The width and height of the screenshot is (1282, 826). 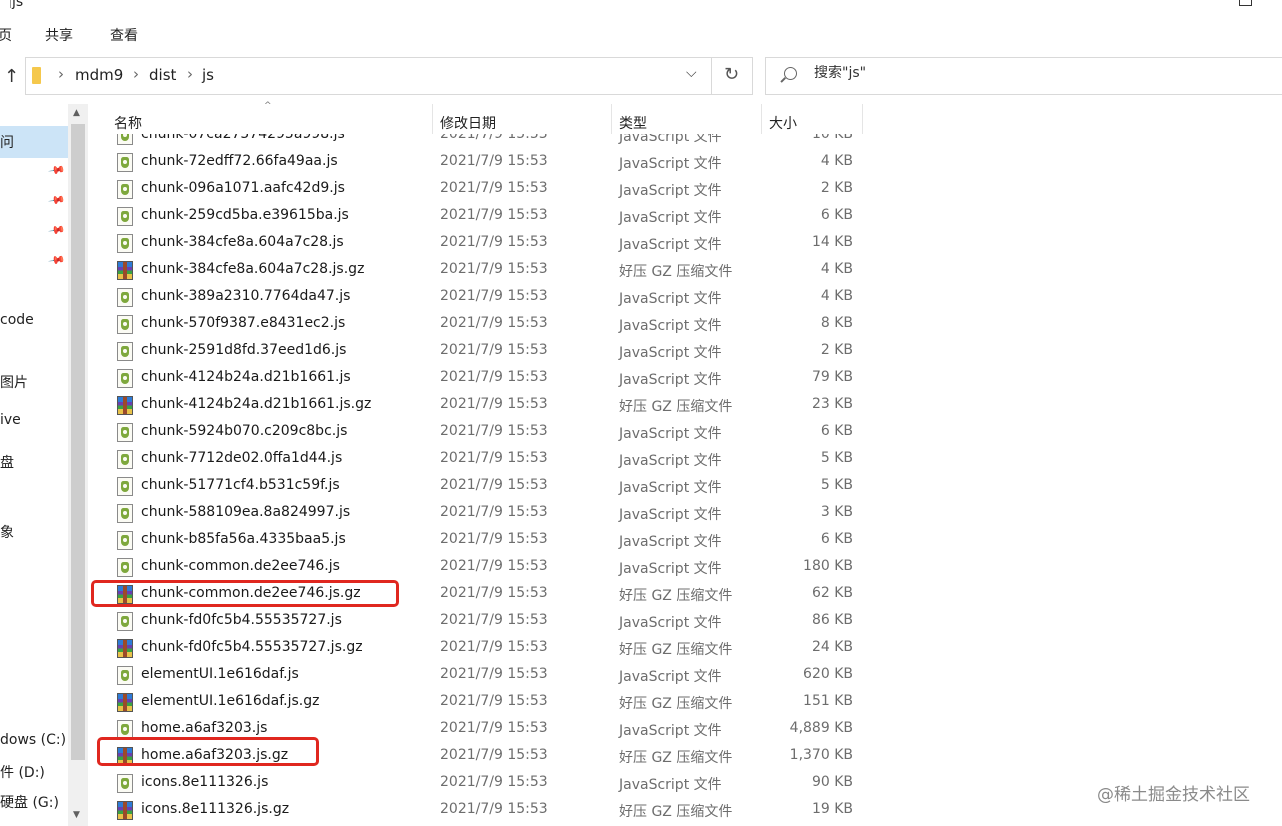 What do you see at coordinates (1245, 3) in the screenshot?
I see `maximize-button` at bounding box center [1245, 3].